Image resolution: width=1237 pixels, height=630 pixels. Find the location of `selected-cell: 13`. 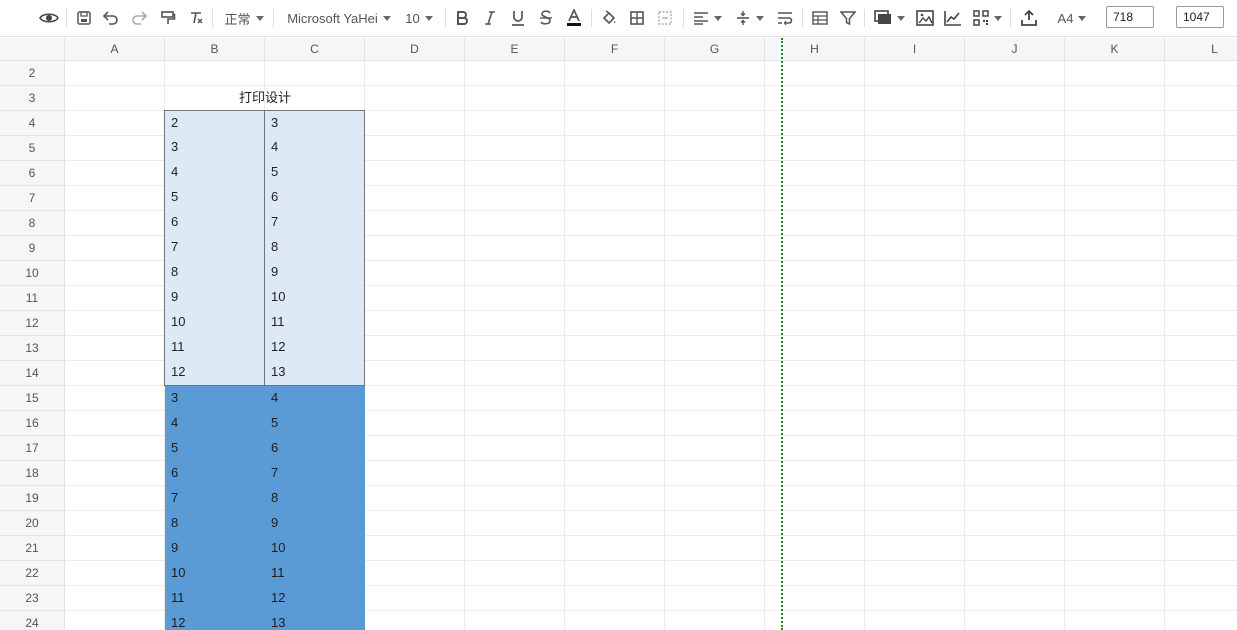

selected-cell: 13 is located at coordinates (315, 620).